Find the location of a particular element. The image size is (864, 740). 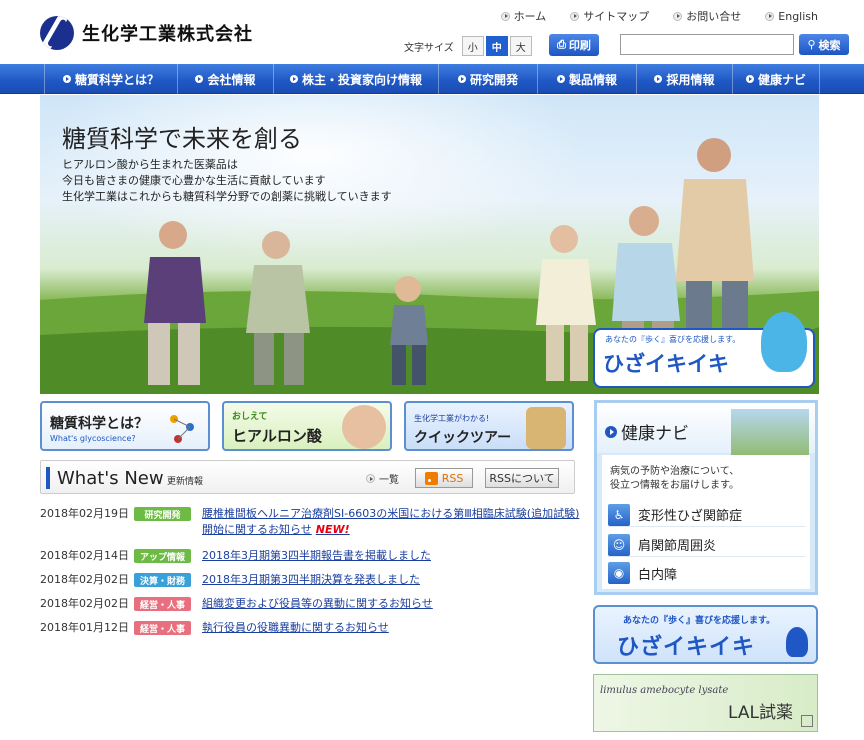

news-date: 2018年01月12日 is located at coordinates (84, 627).